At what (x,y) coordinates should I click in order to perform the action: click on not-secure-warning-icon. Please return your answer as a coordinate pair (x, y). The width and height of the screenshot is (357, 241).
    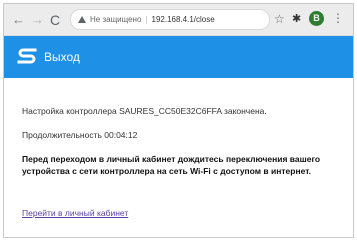
    Looking at the image, I should click on (82, 19).